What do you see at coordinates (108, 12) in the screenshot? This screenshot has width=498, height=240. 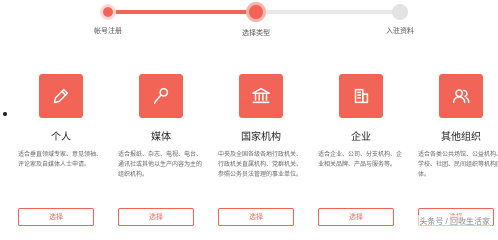 I see `step-dot-done` at bounding box center [108, 12].